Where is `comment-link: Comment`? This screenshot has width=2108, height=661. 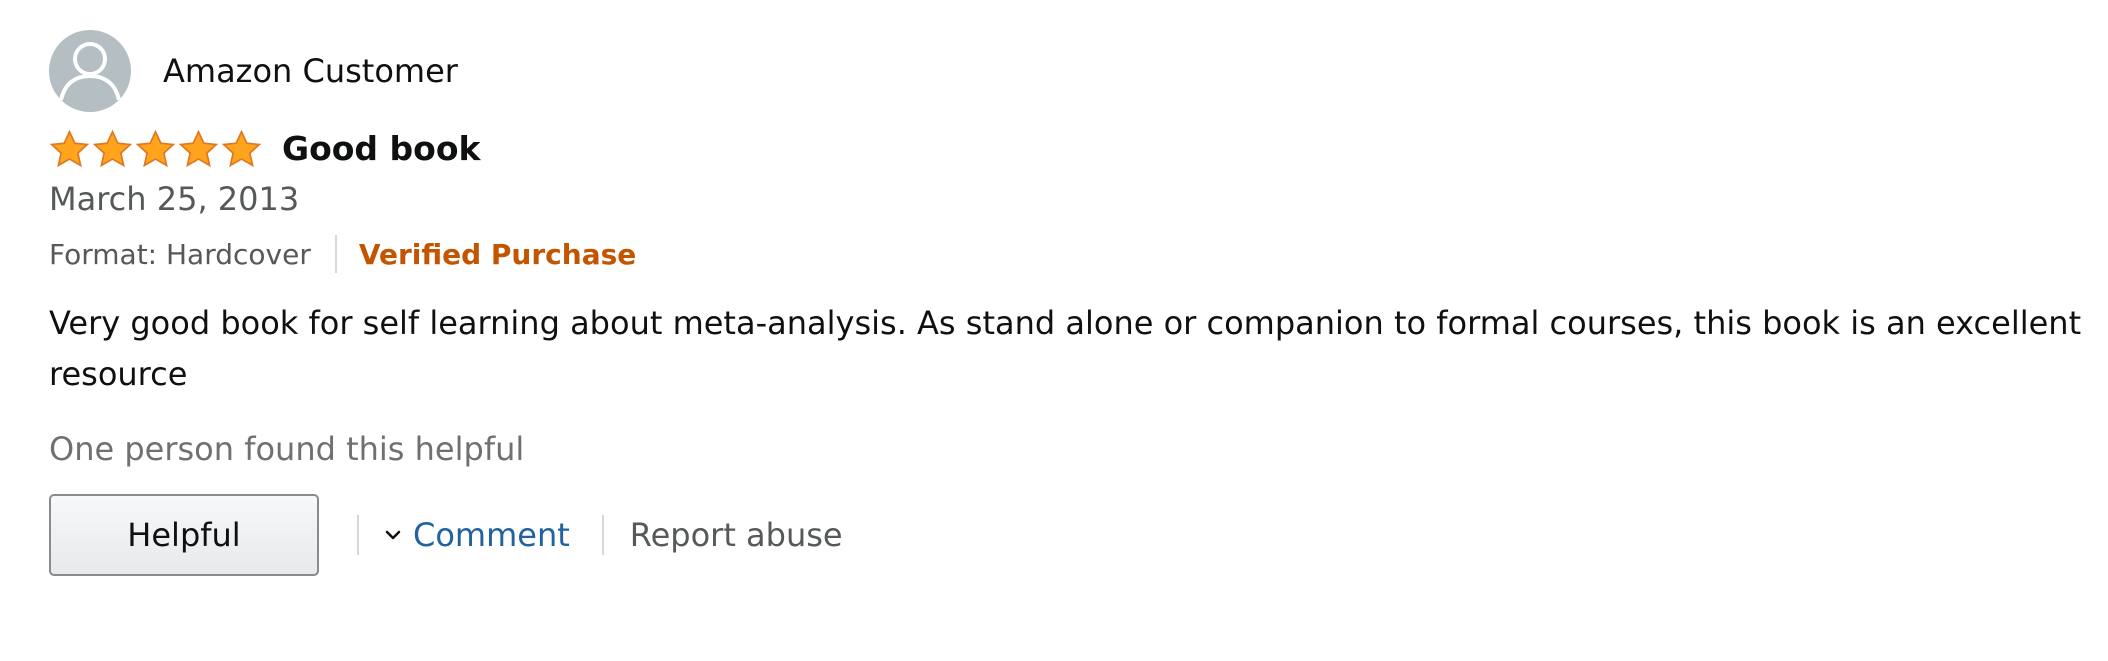 comment-link: Comment is located at coordinates (476, 535).